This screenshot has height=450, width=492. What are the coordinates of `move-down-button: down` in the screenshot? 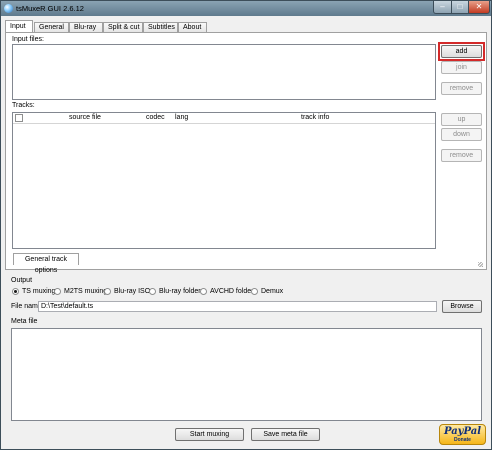 It's located at (461, 134).